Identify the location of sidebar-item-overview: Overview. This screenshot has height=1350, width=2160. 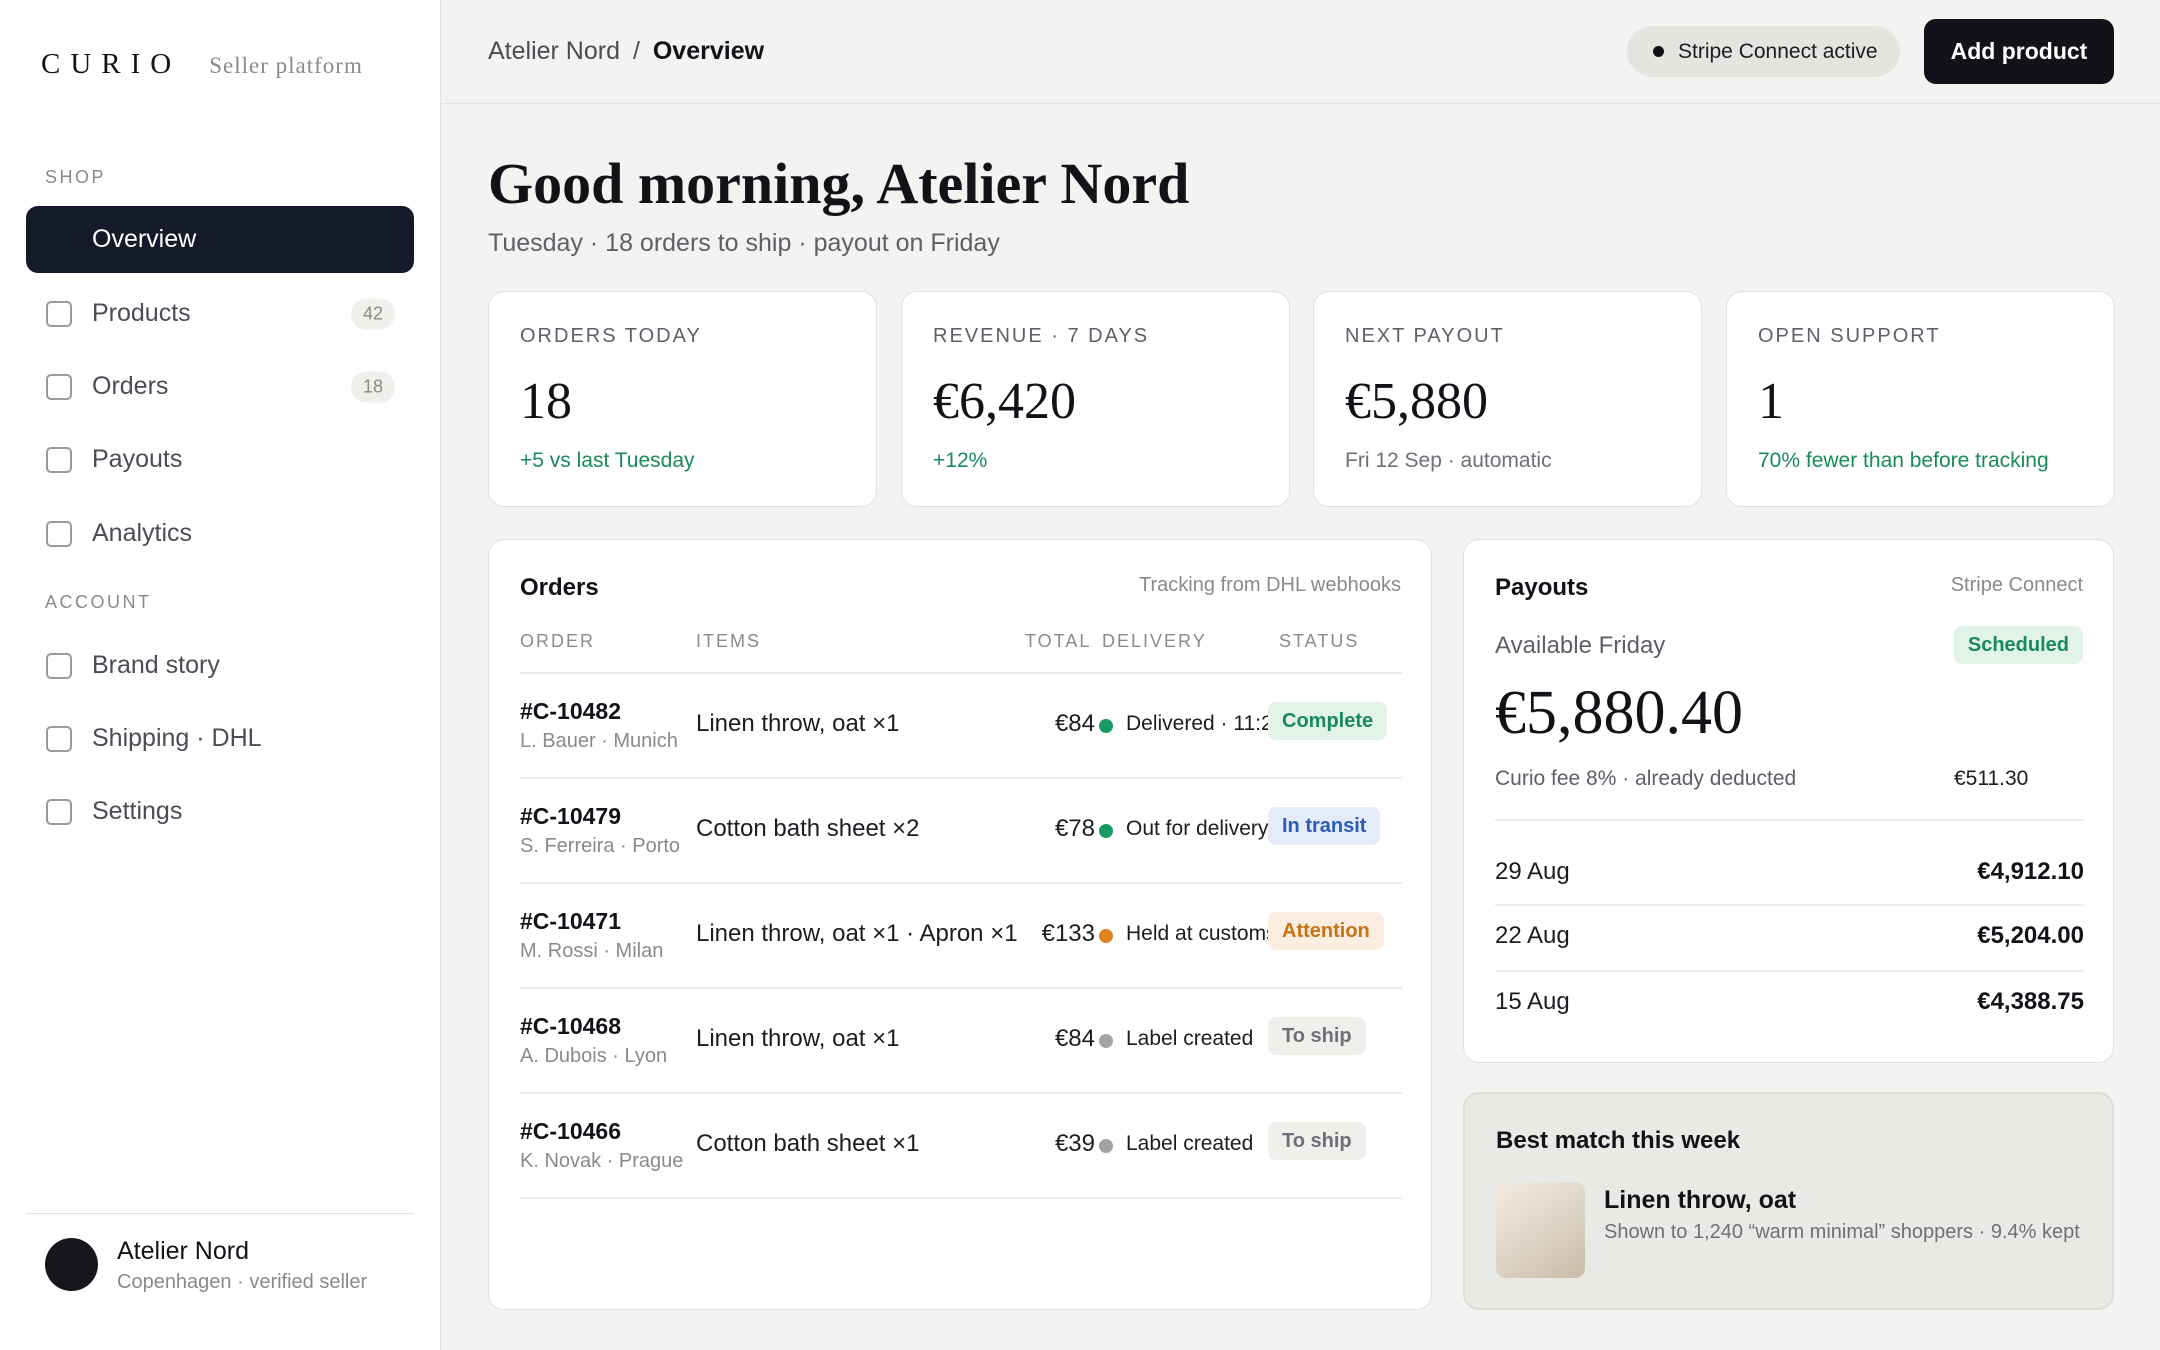
(220, 239).